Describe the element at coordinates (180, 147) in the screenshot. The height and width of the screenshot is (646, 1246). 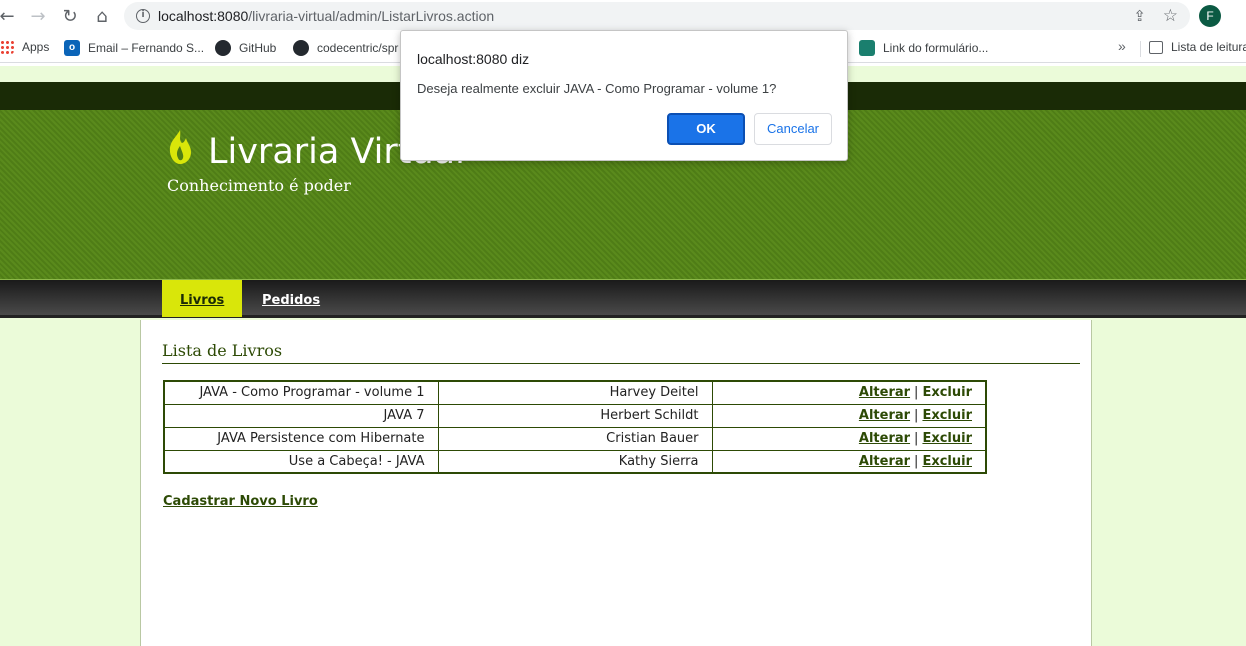
I see `flame-logo-icon` at that location.